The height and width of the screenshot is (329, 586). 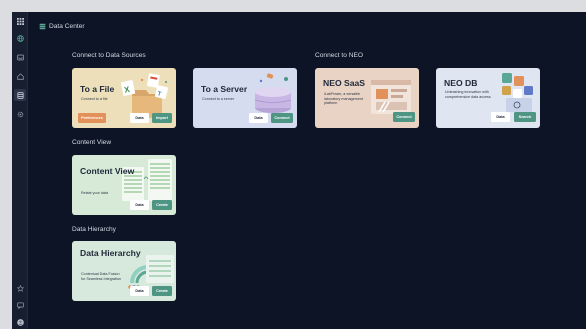 What do you see at coordinates (20, 95) in the screenshot?
I see `data-center-icon` at bounding box center [20, 95].